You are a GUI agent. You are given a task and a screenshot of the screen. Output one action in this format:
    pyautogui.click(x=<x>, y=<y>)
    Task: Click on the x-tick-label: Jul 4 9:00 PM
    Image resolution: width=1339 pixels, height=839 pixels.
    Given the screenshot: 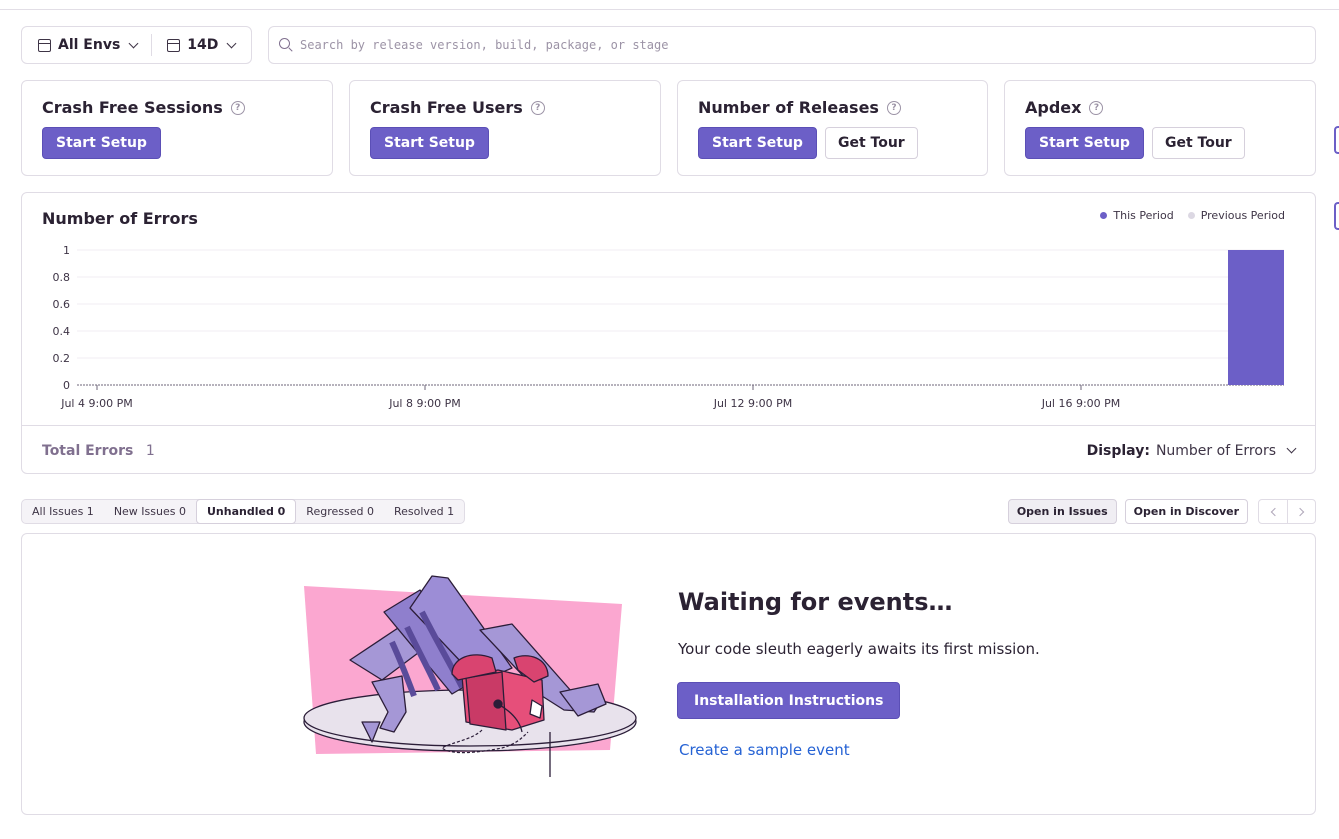 What is the action you would take?
    pyautogui.click(x=96, y=403)
    